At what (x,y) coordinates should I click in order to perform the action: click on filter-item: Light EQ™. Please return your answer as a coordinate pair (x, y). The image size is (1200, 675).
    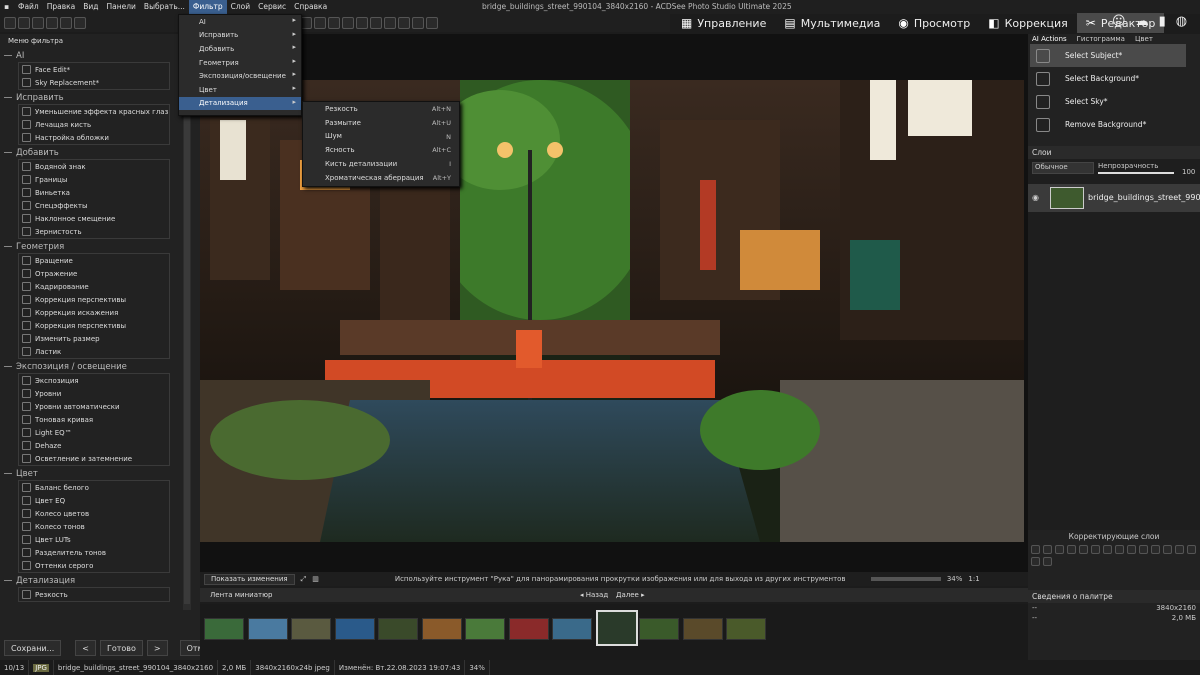
    Looking at the image, I should click on (94, 432).